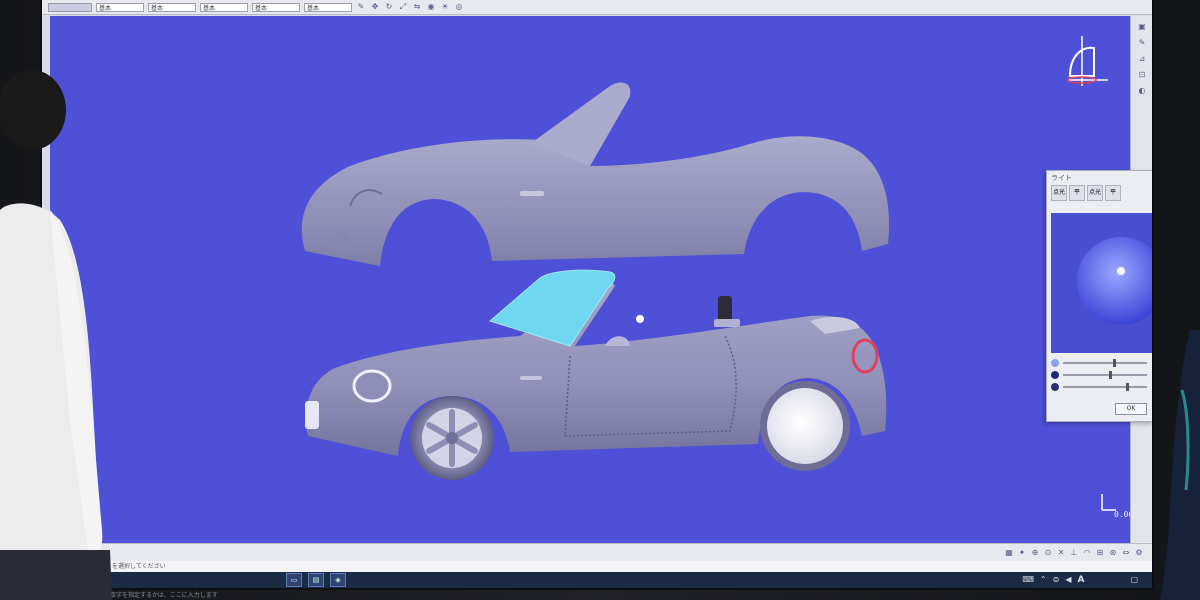 The height and width of the screenshot is (600, 1200). I want to click on camera-tool-icon: ◎, so click(459, 7).